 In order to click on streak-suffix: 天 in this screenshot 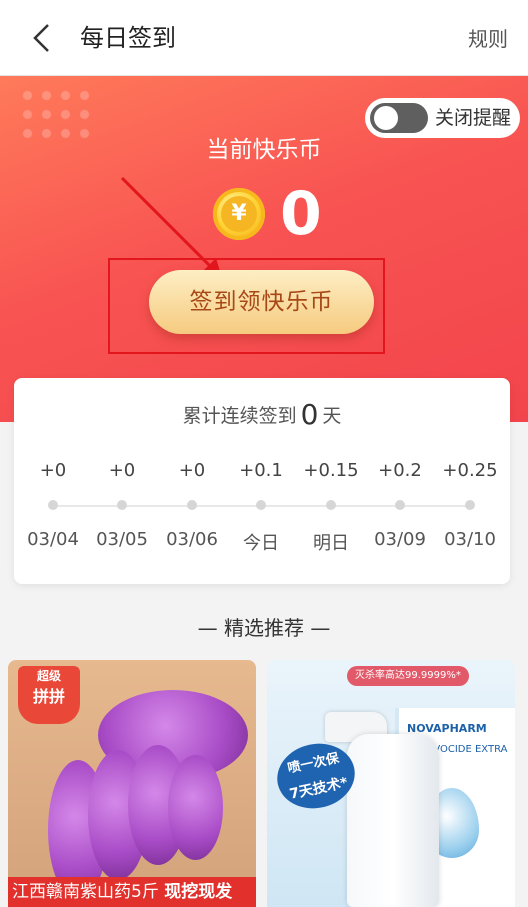, I will do `click(332, 416)`.